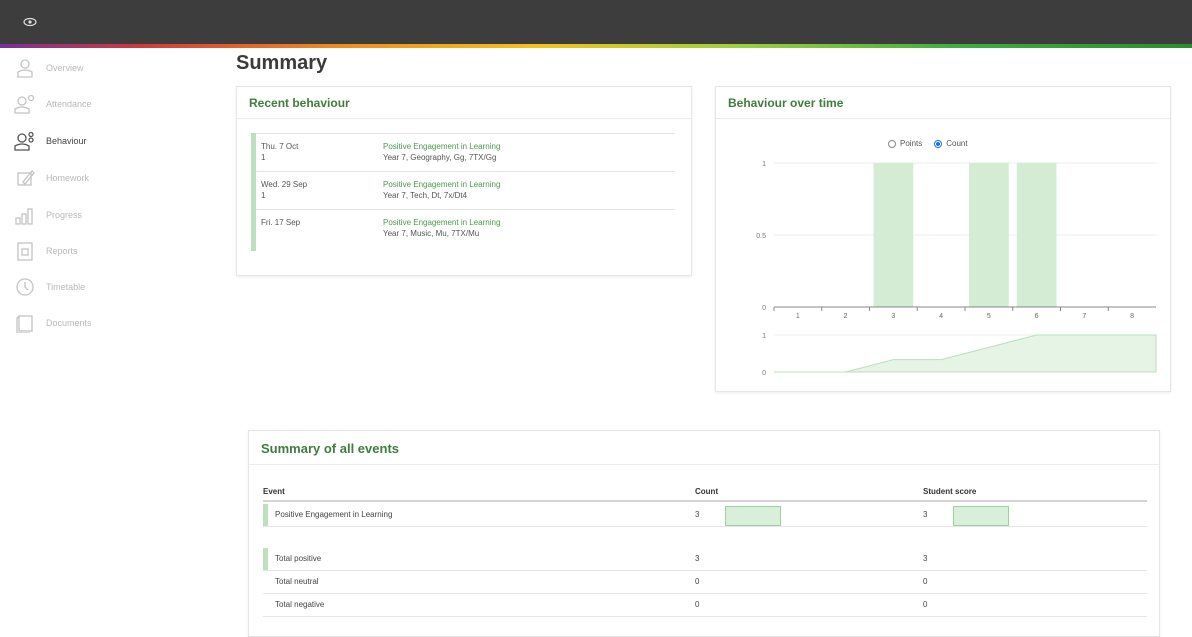 The image size is (1192, 637). I want to click on navigator-y-tick-label: 0, so click(764, 373).